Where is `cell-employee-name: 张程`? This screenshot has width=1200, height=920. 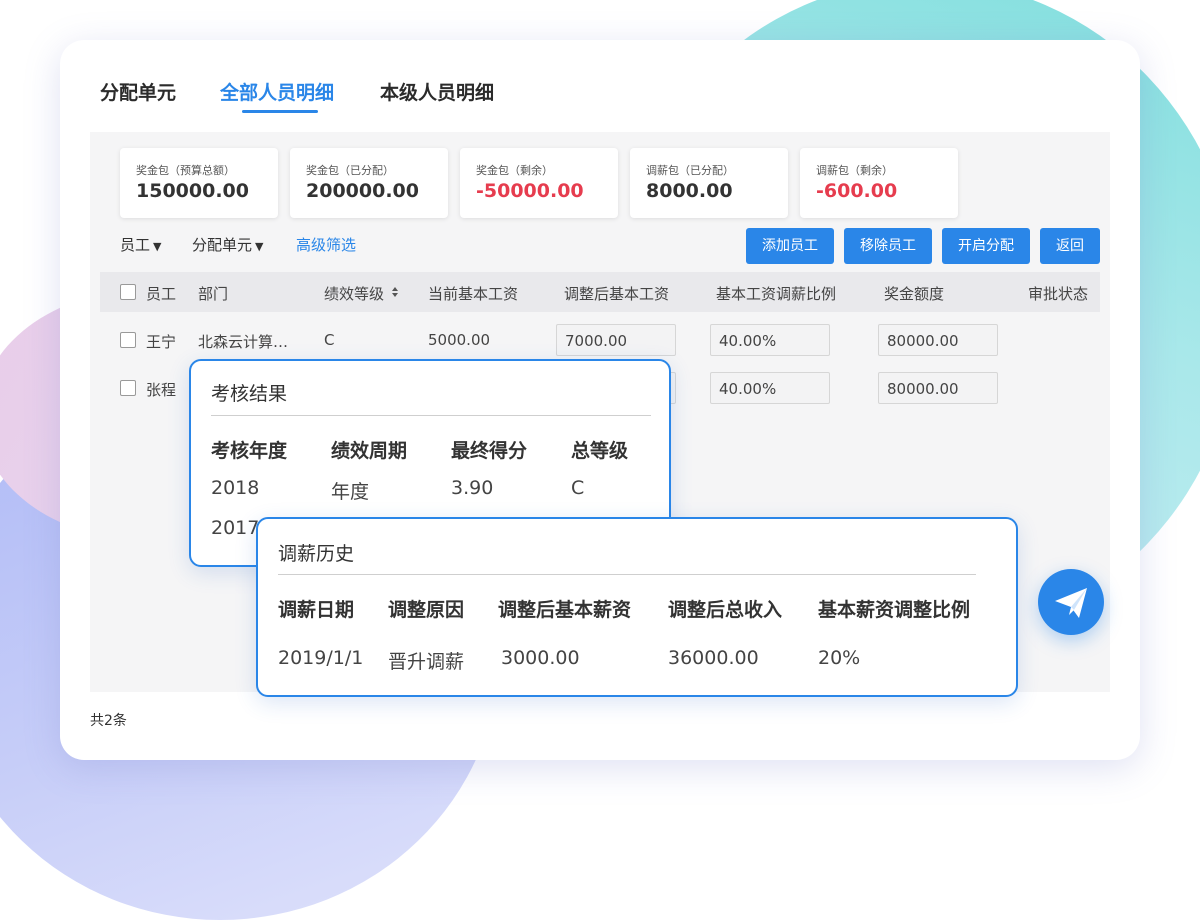
cell-employee-name: 张程 is located at coordinates (161, 390).